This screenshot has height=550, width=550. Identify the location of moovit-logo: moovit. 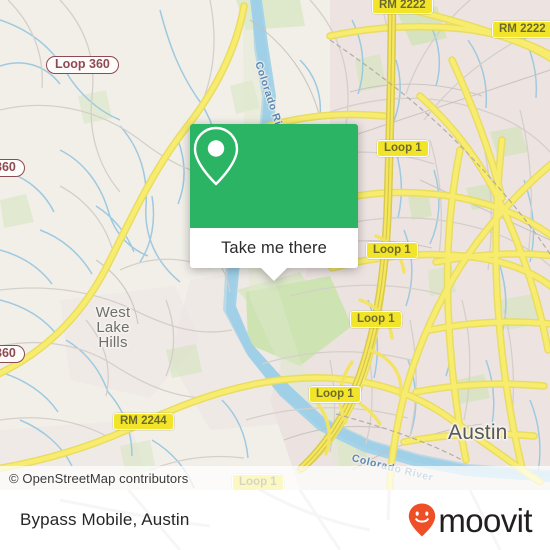
(470, 520).